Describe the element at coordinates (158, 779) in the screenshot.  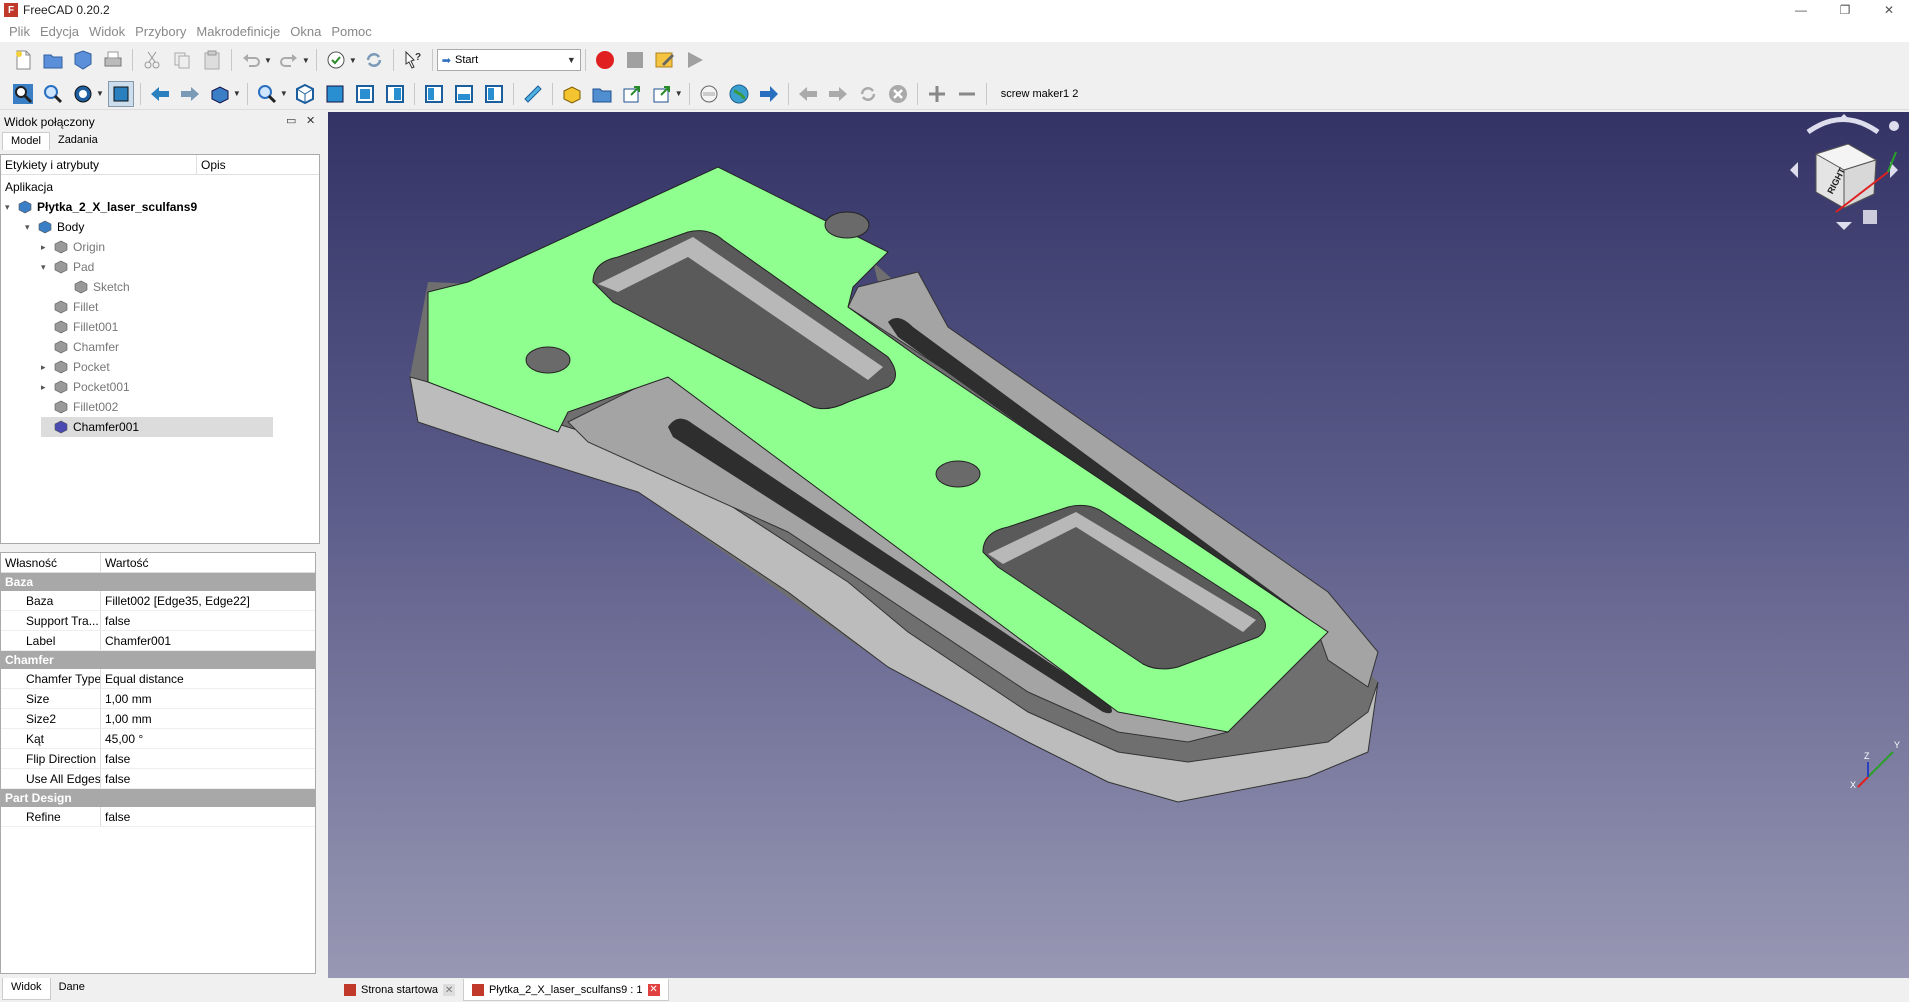
I see `property-row: Use All Edges false` at that location.